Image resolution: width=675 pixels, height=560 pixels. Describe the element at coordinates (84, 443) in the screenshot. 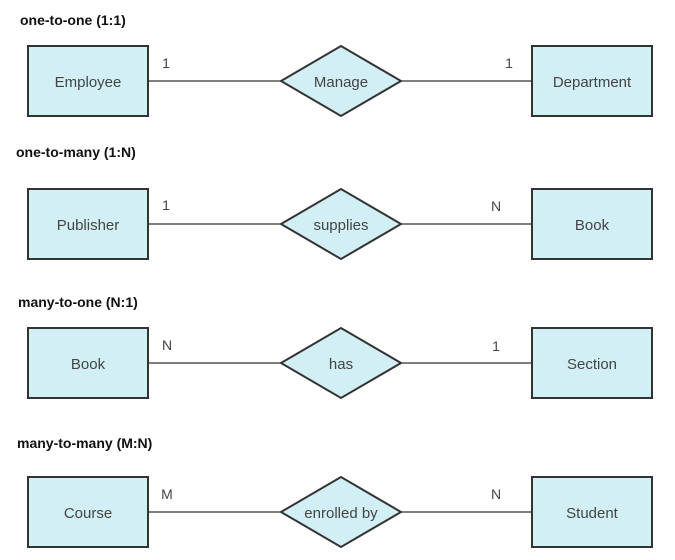

I see `section-title: many-to-many (M:N)` at that location.